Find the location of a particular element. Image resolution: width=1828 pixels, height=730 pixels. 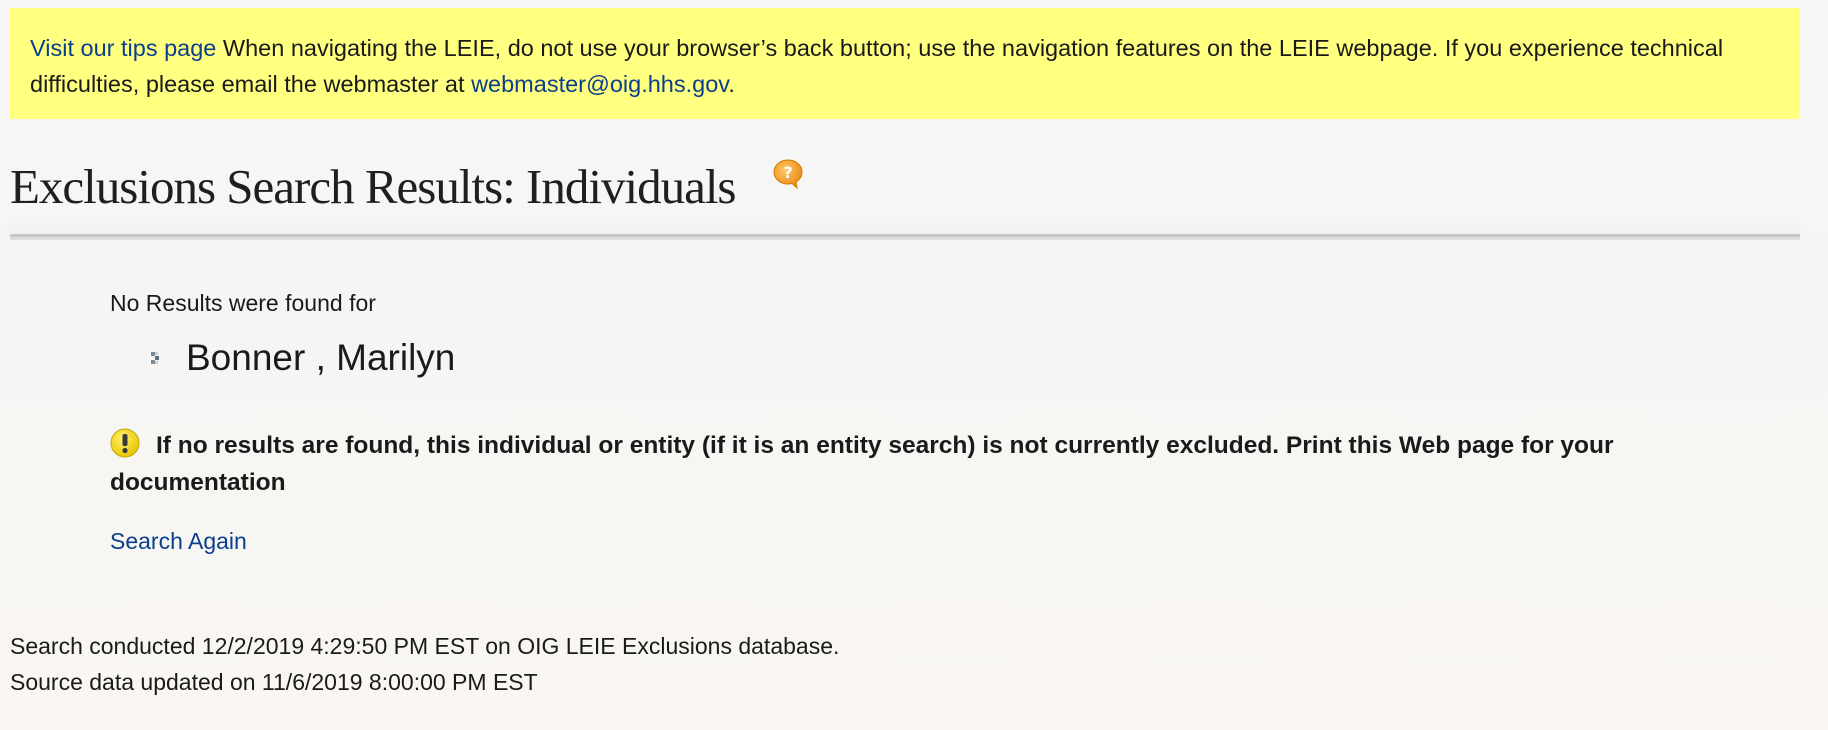

no-results-label: No Results were found for is located at coordinates (243, 303).